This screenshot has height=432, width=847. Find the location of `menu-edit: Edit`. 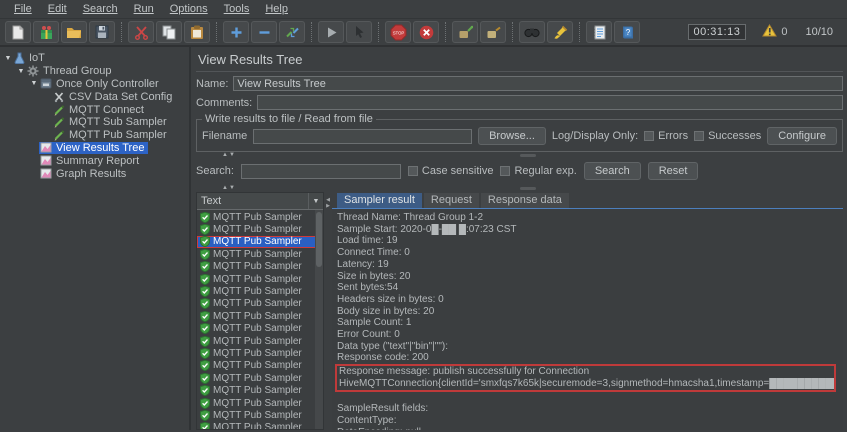

menu-edit: Edit is located at coordinates (57, 9).